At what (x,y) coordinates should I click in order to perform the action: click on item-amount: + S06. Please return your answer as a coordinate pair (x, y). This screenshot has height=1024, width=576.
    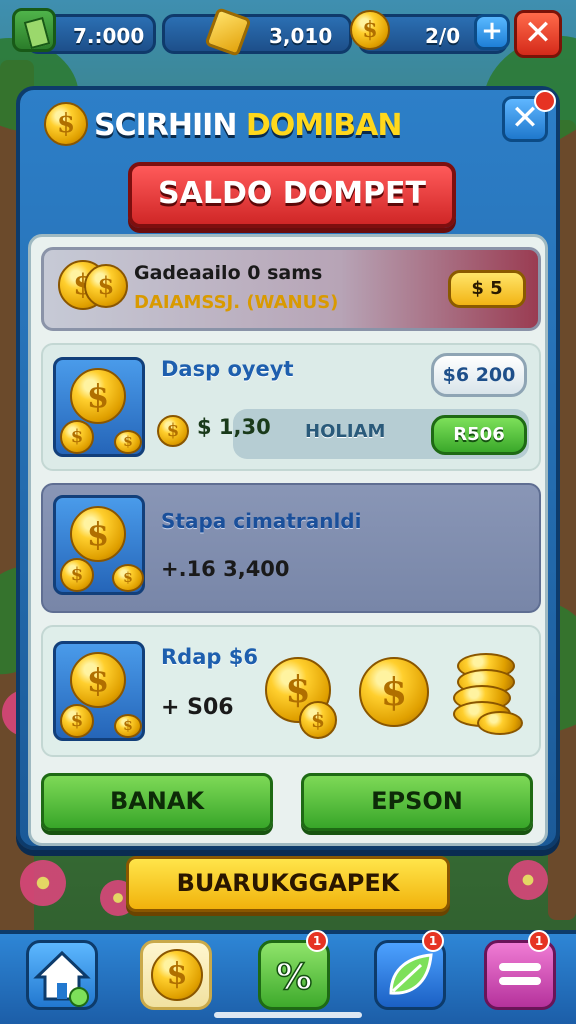
    Looking at the image, I should click on (197, 707).